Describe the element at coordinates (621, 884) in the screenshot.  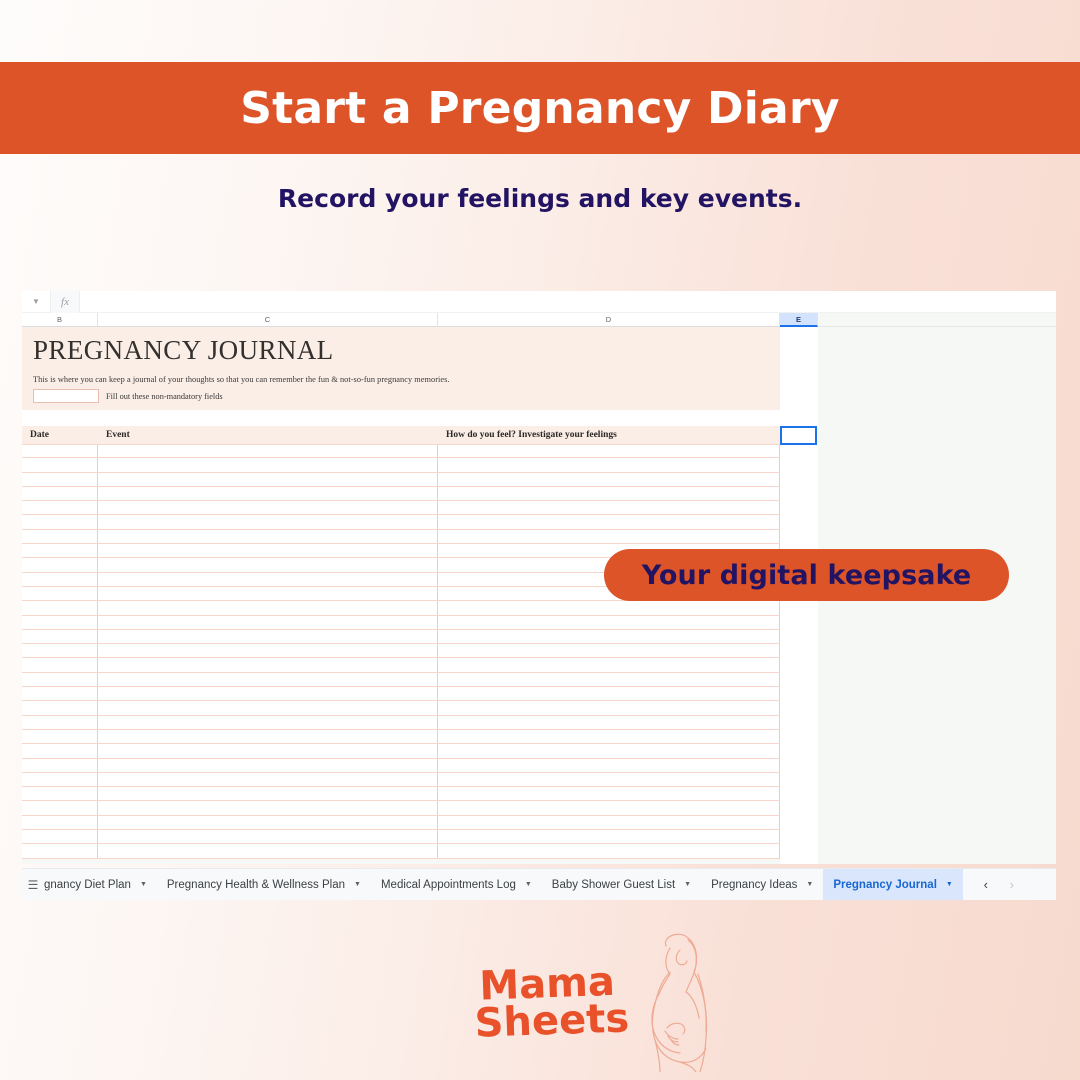
I see `sheet-tab-baby-shower-guest-list: Baby Shower Guest List ▼` at that location.